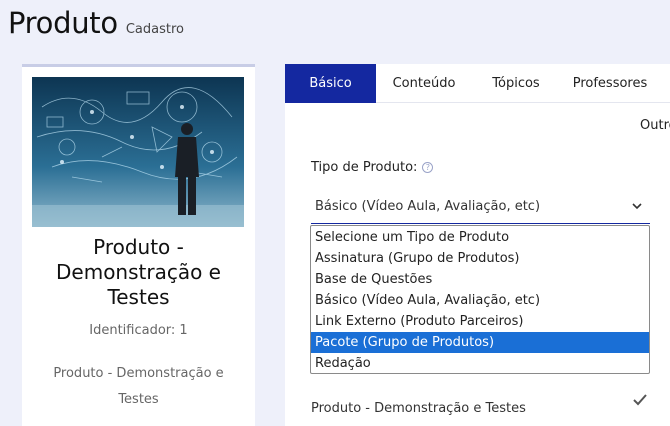 This screenshot has height=426, width=670. Describe the element at coordinates (428, 206) in the screenshot. I see `tipo-produto-select-value: Básico (Vídeo Aula, Avaliação, etc)` at that location.